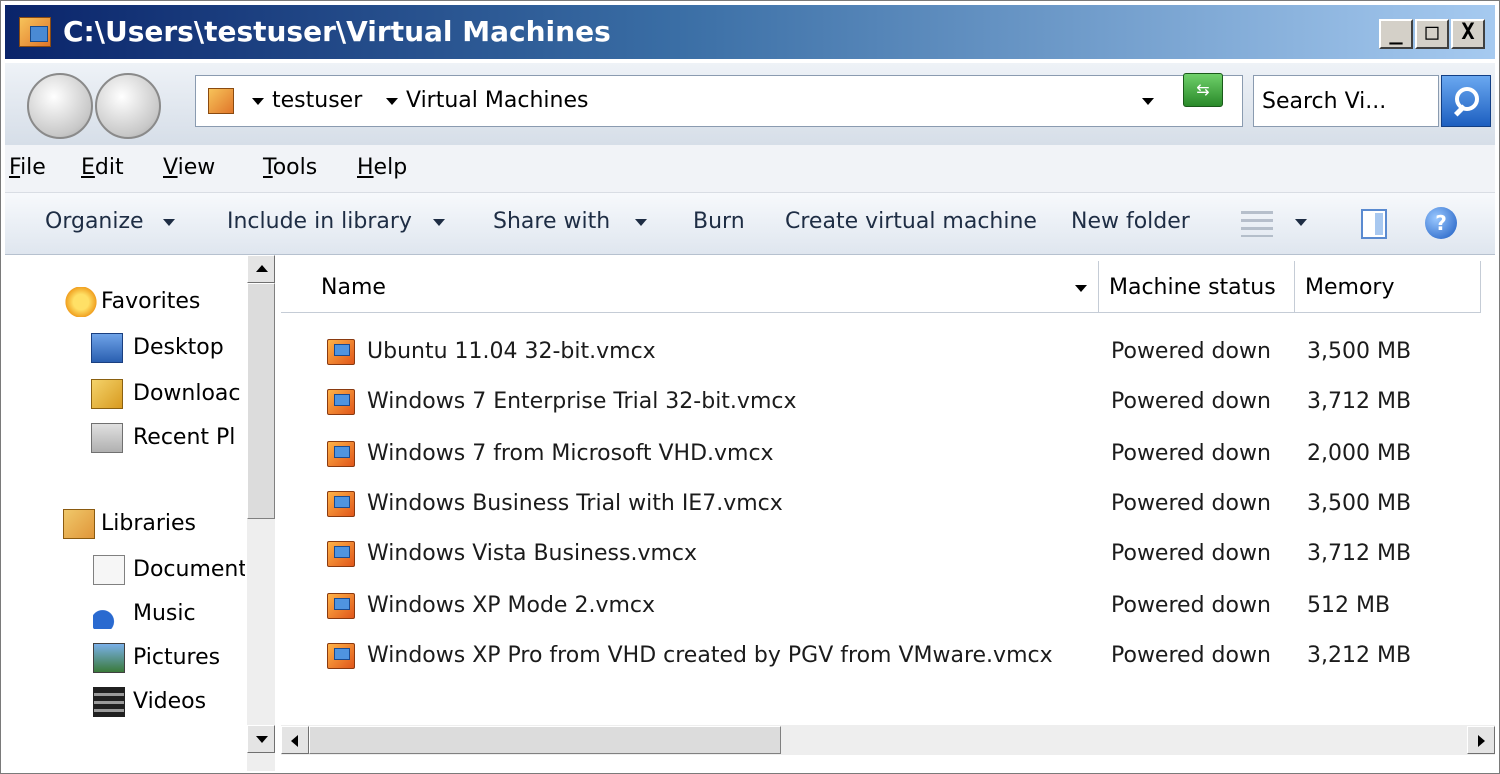 This screenshot has width=1500, height=774. What do you see at coordinates (719, 101) in the screenshot?
I see `address-bar: testuser Virtual Machines` at bounding box center [719, 101].